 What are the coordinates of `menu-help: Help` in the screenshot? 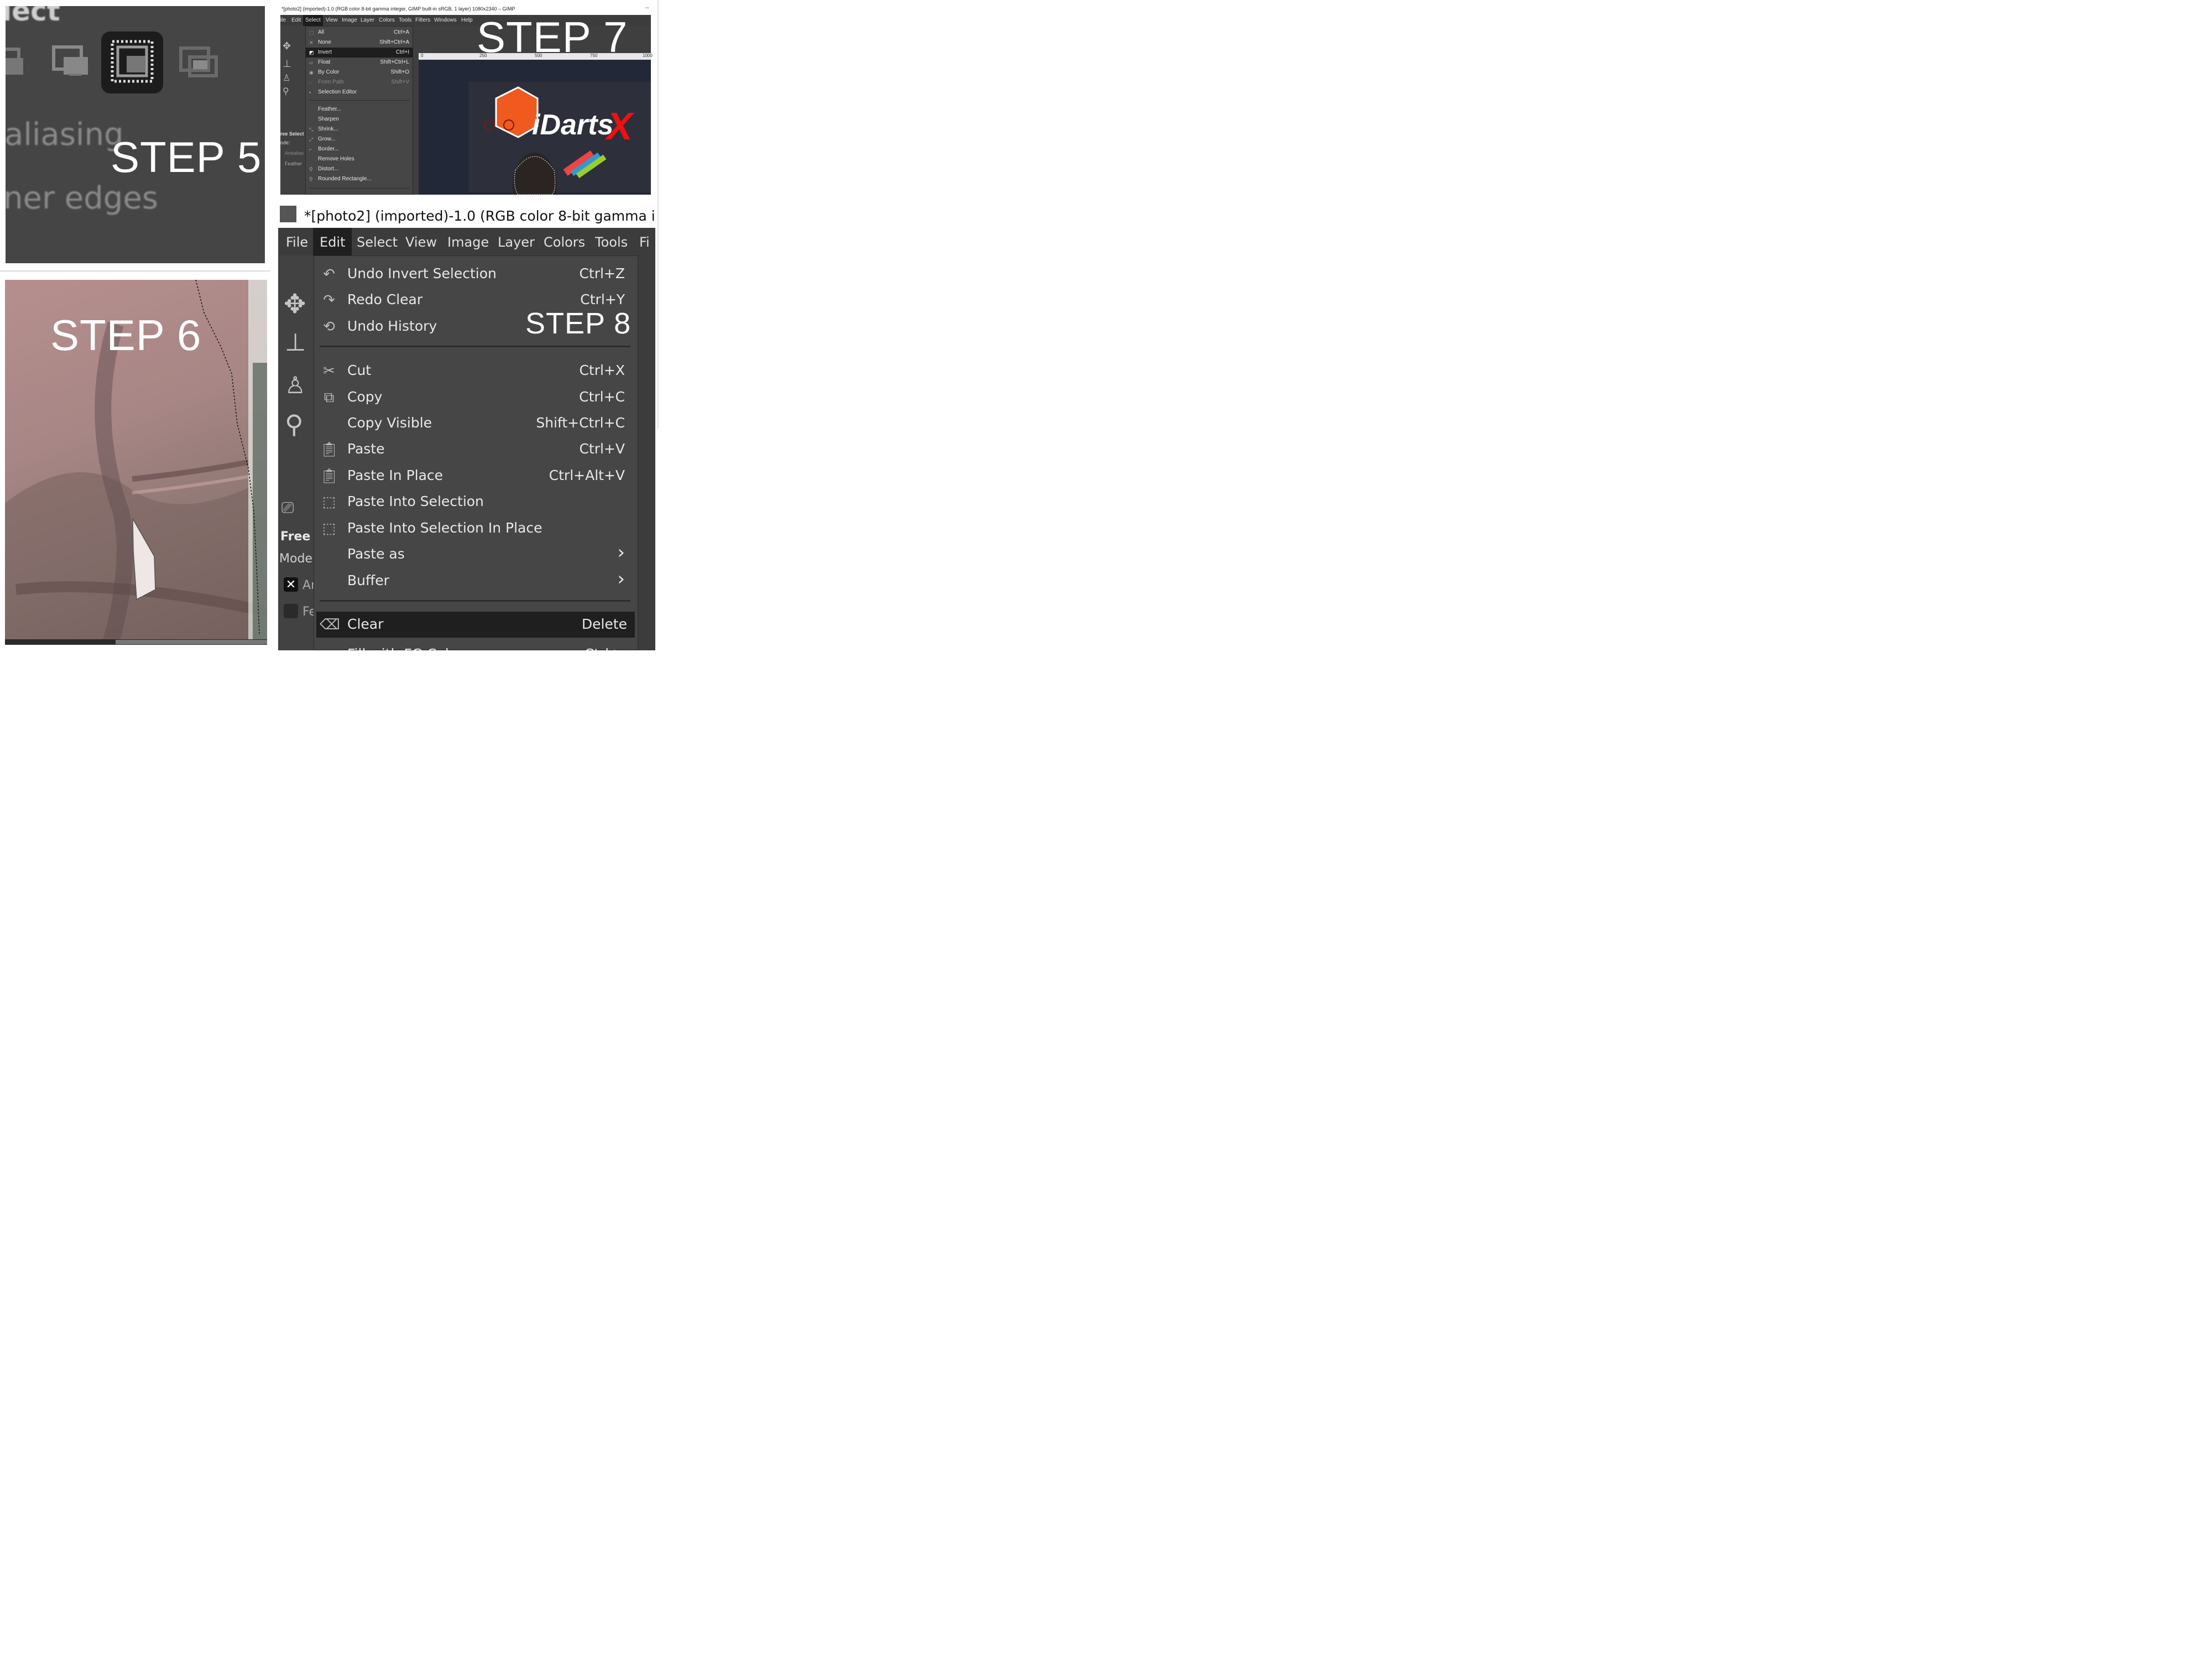 It's located at (467, 20).